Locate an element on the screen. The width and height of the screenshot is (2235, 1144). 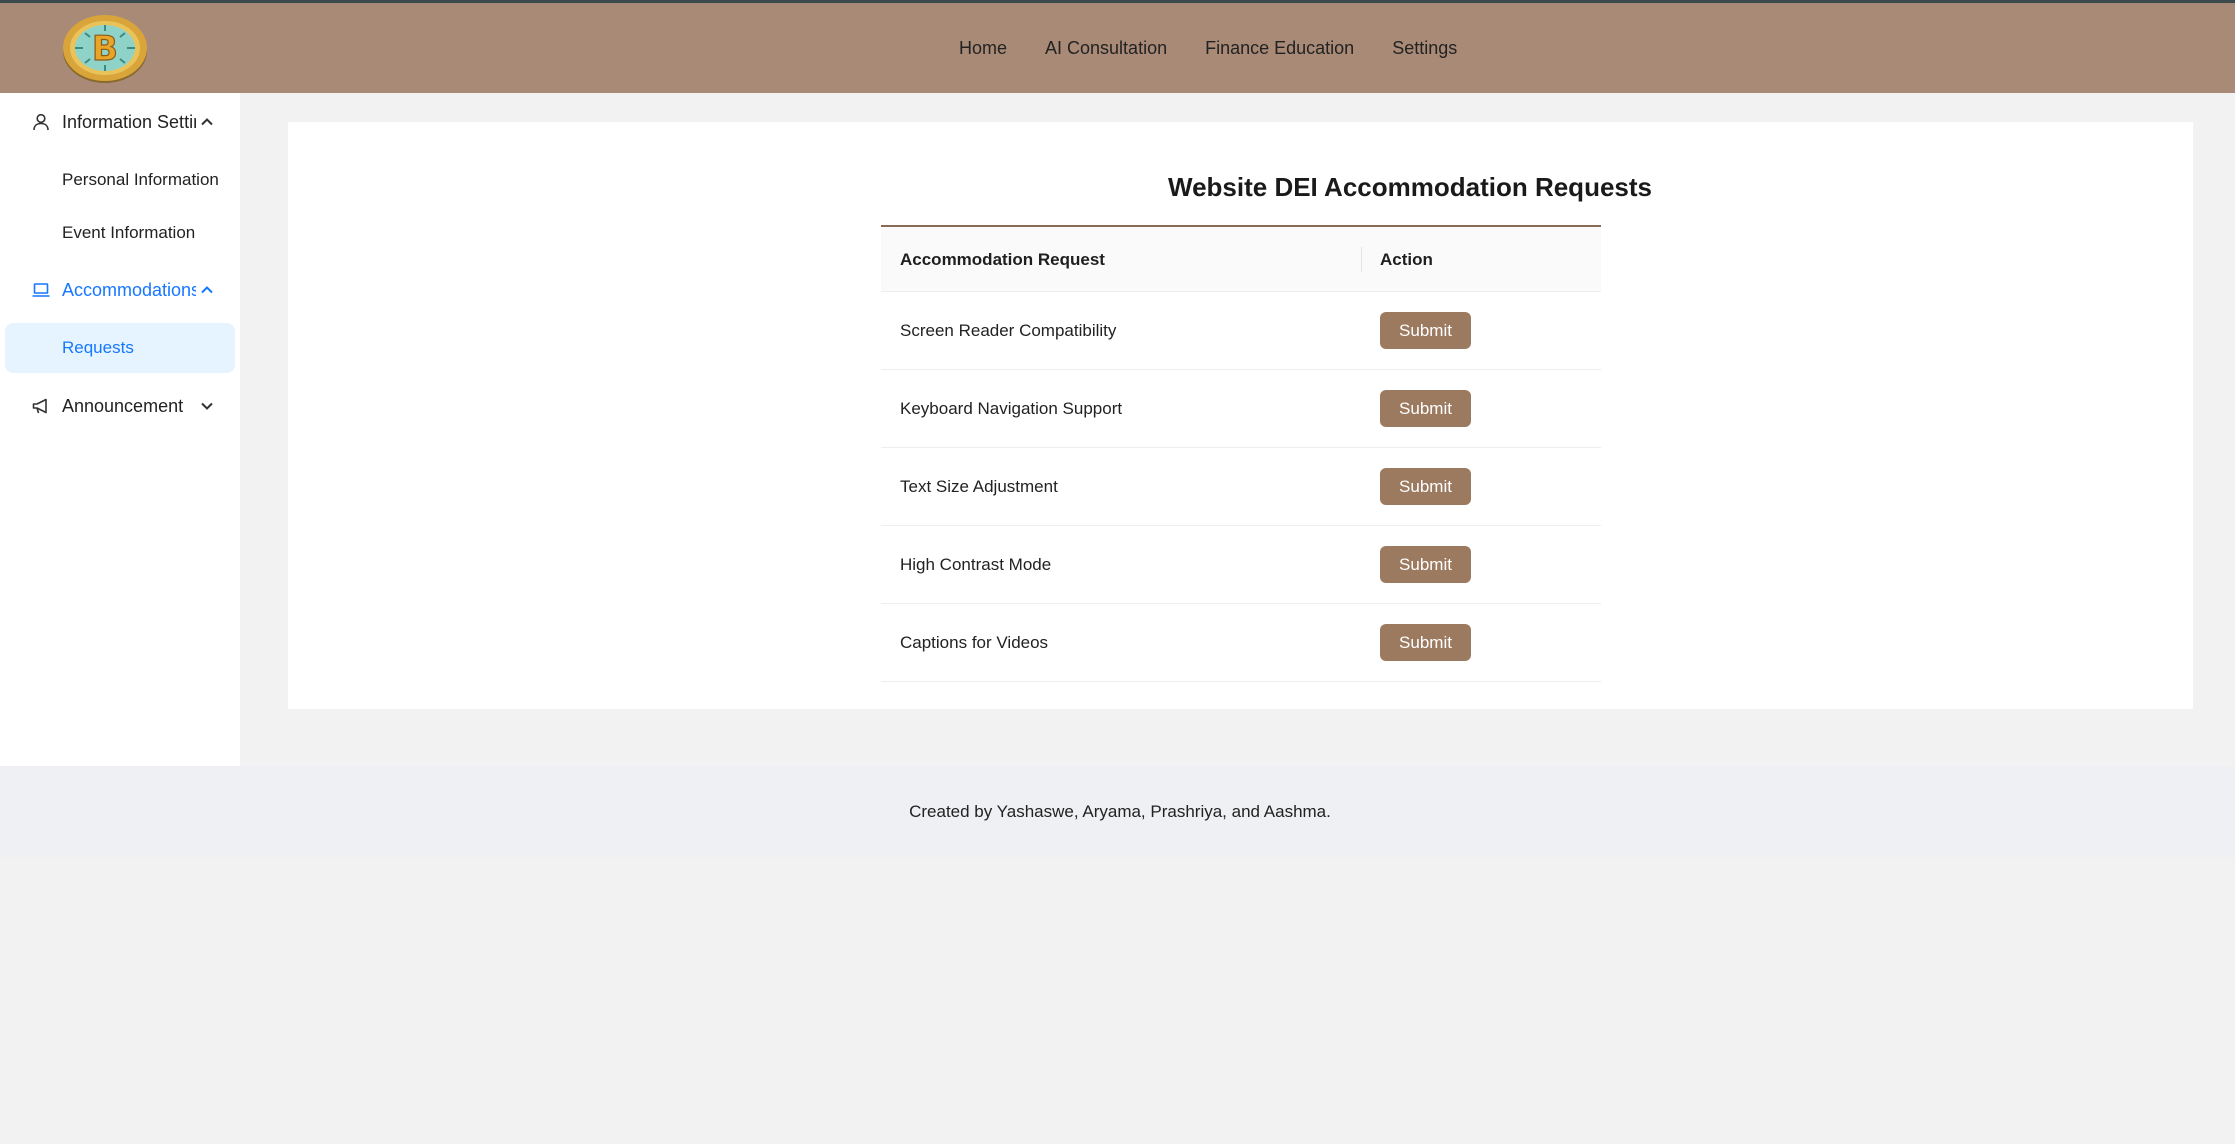
sidebar-group-label: Information Settings is located at coordinates (129, 121).